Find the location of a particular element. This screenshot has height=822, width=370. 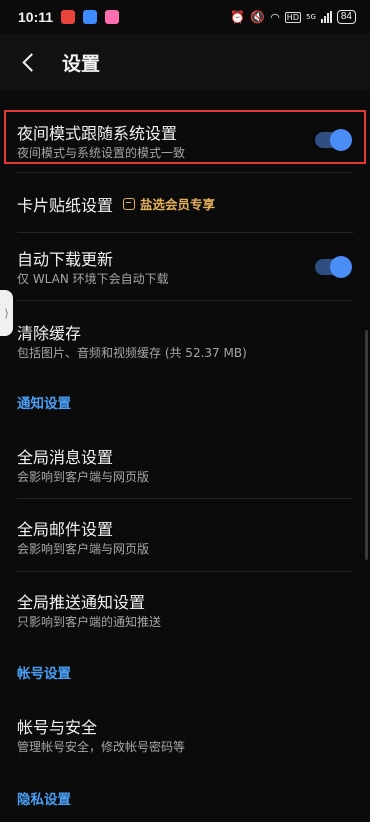

setting-title: 自动下载更新 is located at coordinates (65, 259).